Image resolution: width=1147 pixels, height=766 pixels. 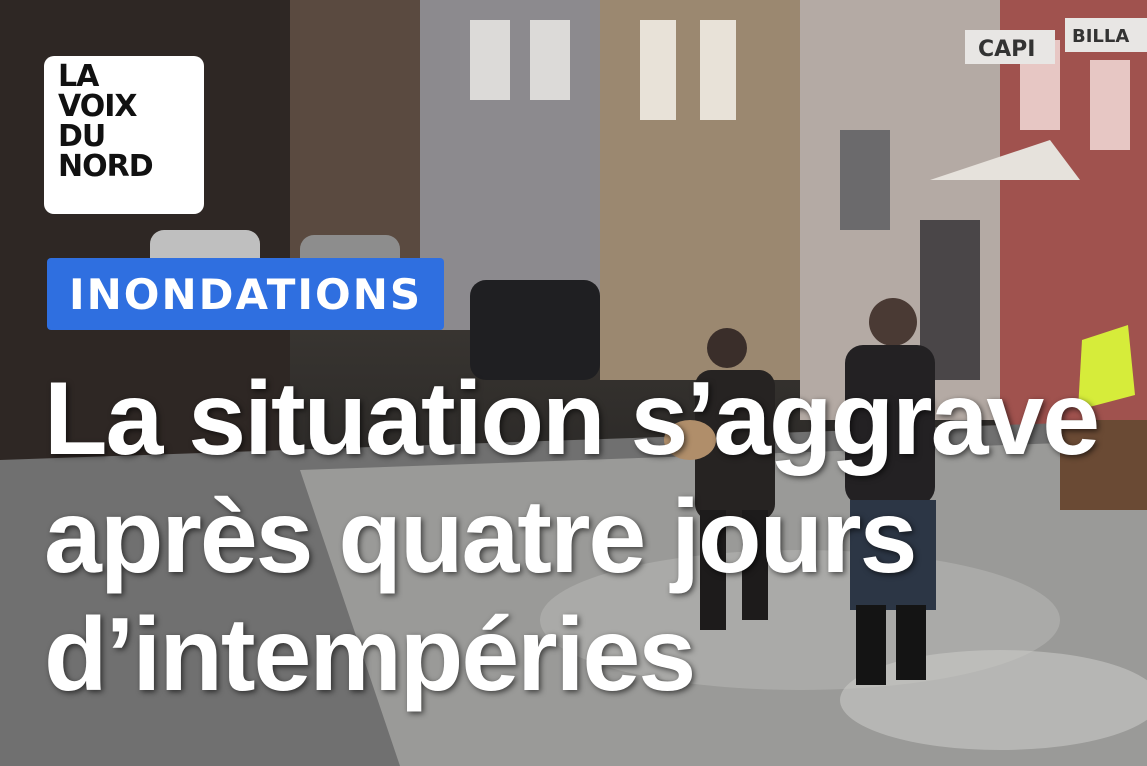 I want to click on headline-line-2: après quatre jours, so click(x=480, y=537).